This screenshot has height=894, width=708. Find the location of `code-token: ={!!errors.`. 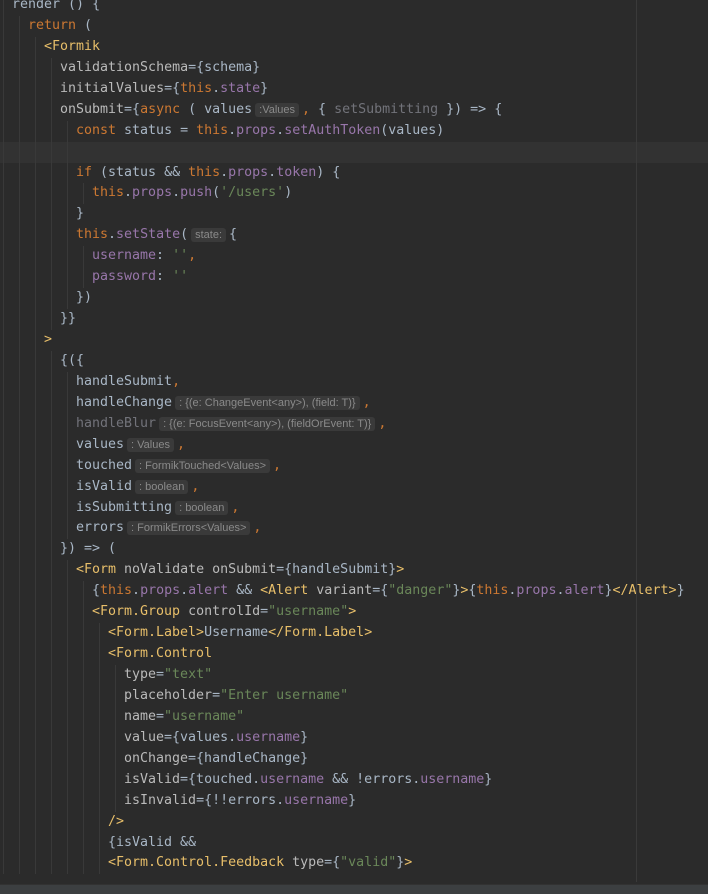

code-token: ={!!errors. is located at coordinates (240, 800).